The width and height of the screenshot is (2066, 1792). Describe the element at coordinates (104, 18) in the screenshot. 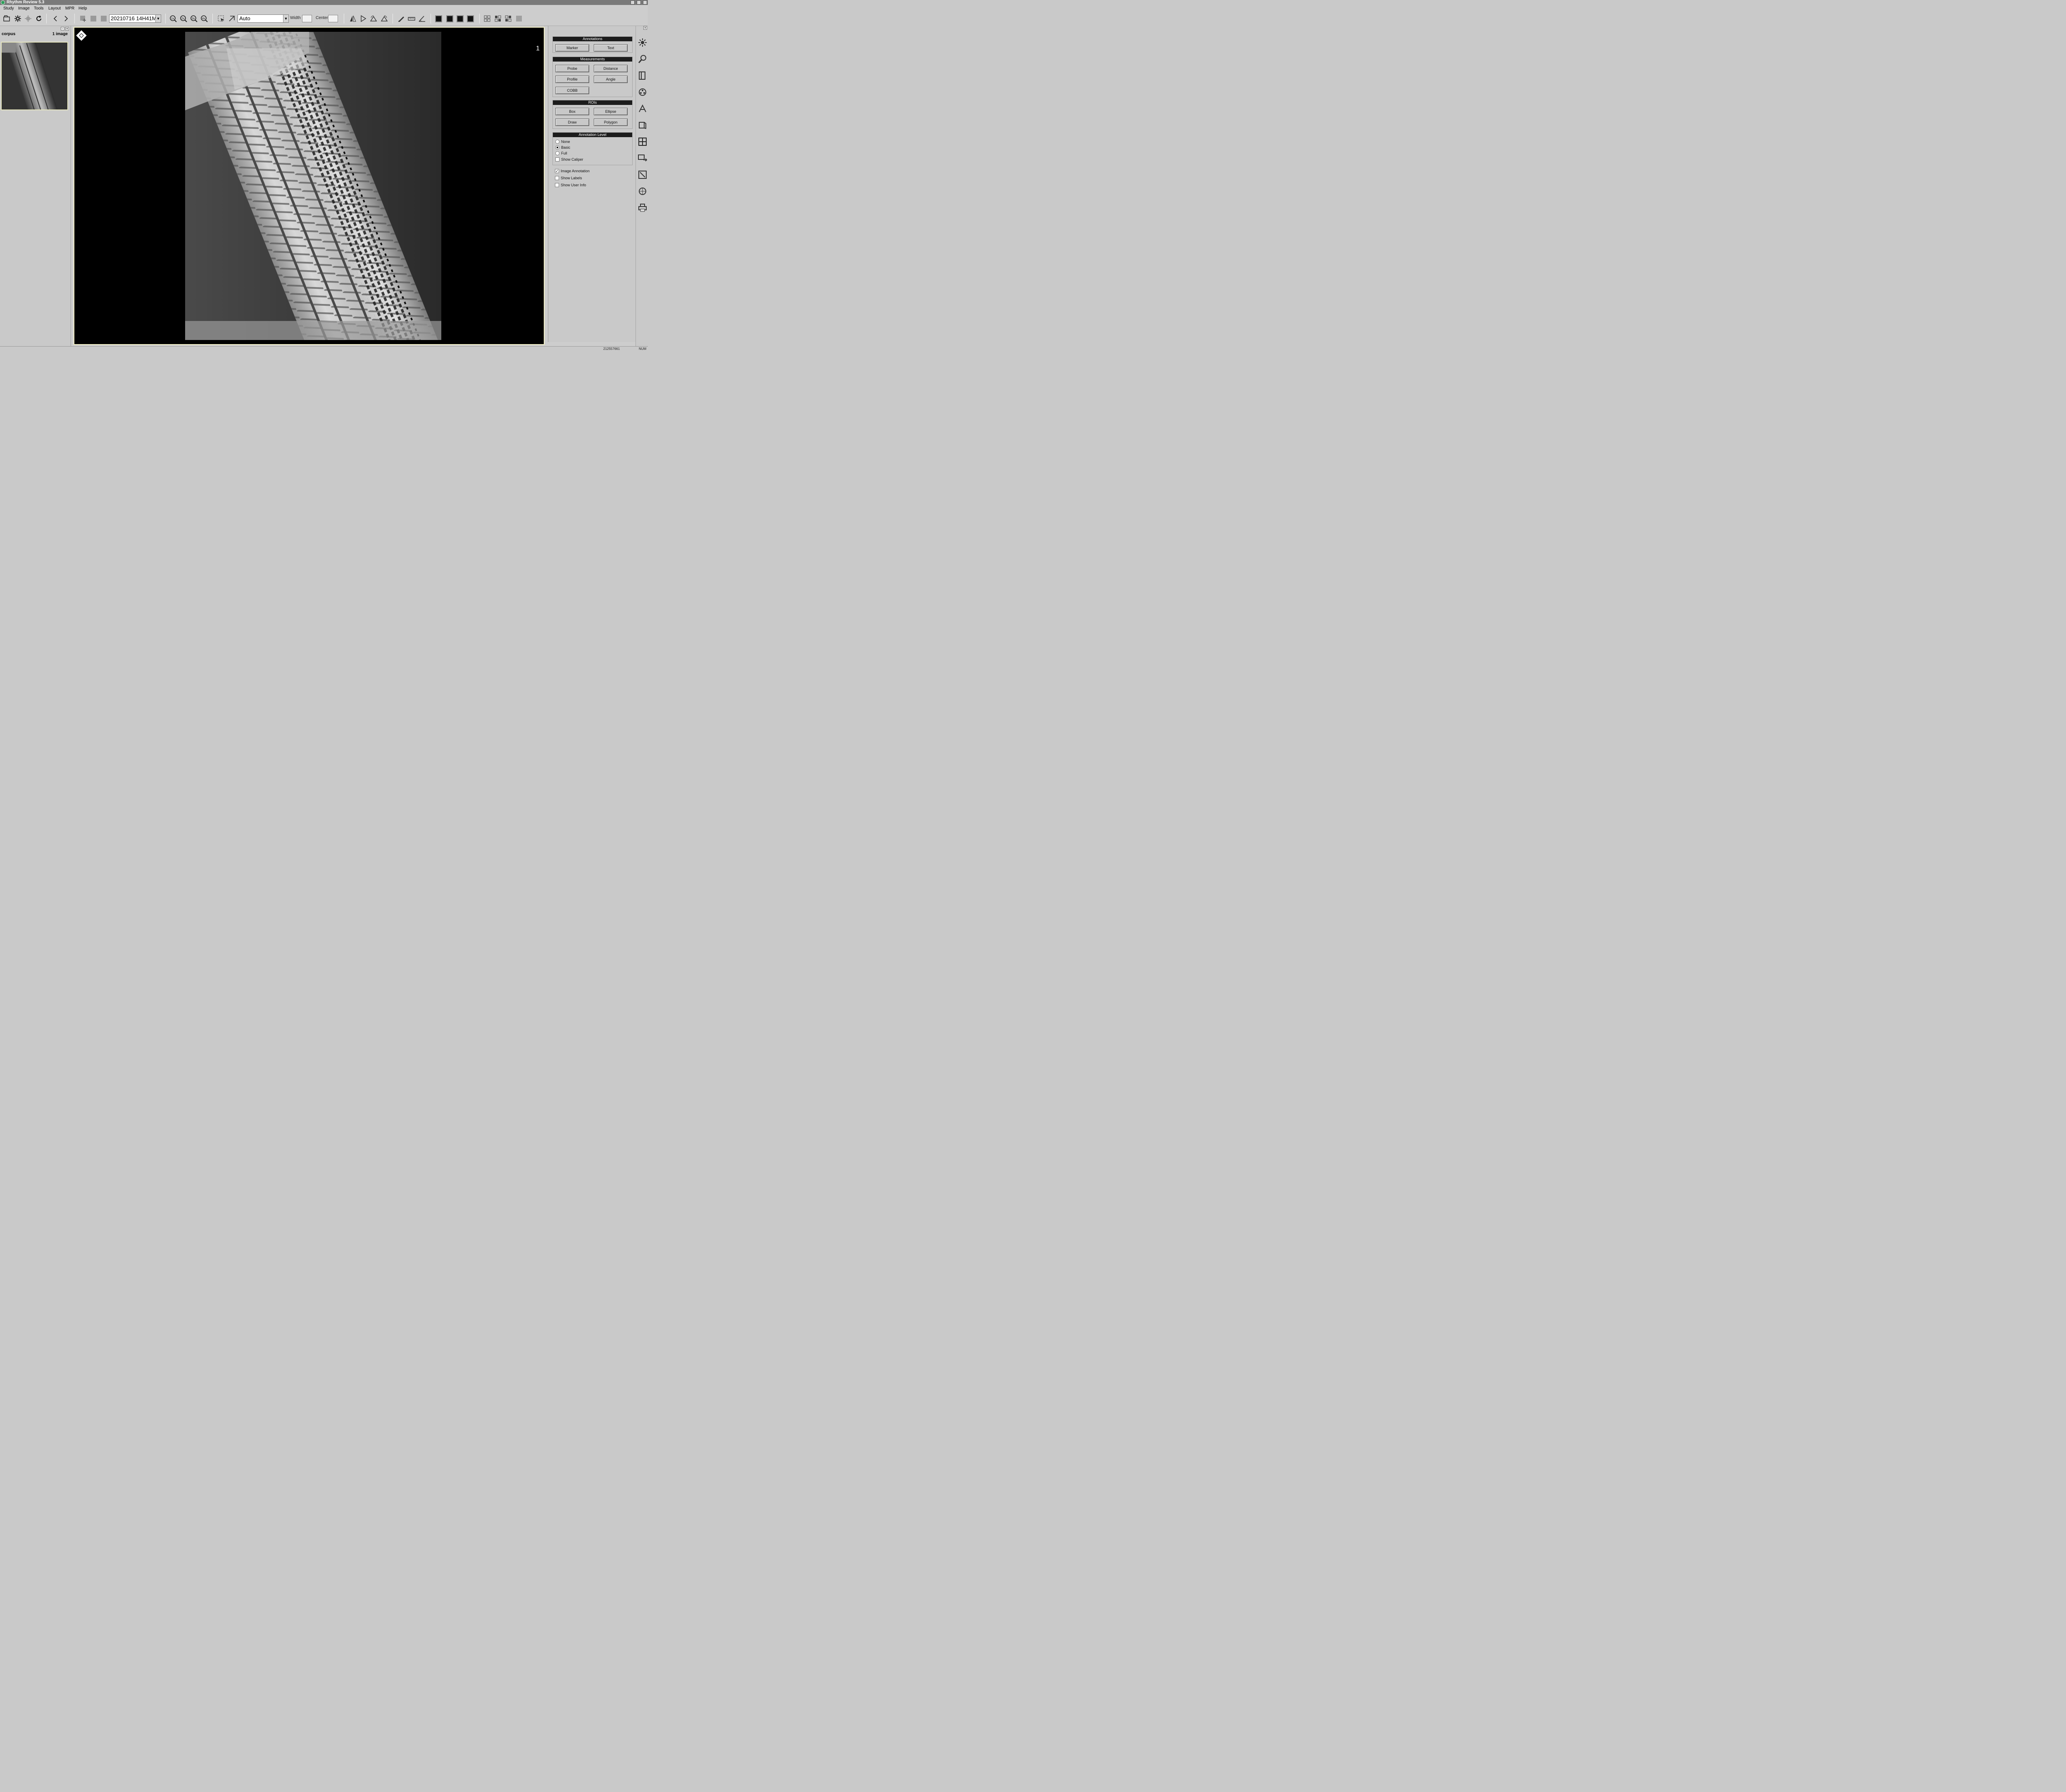

I see `blank-b-icon` at that location.